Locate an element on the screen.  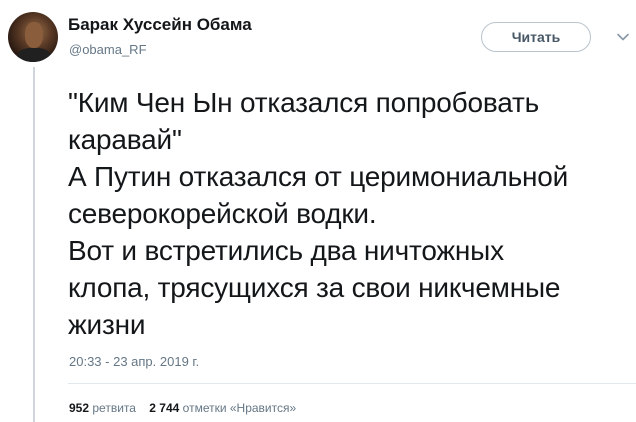
avatar is located at coordinates (33, 37).